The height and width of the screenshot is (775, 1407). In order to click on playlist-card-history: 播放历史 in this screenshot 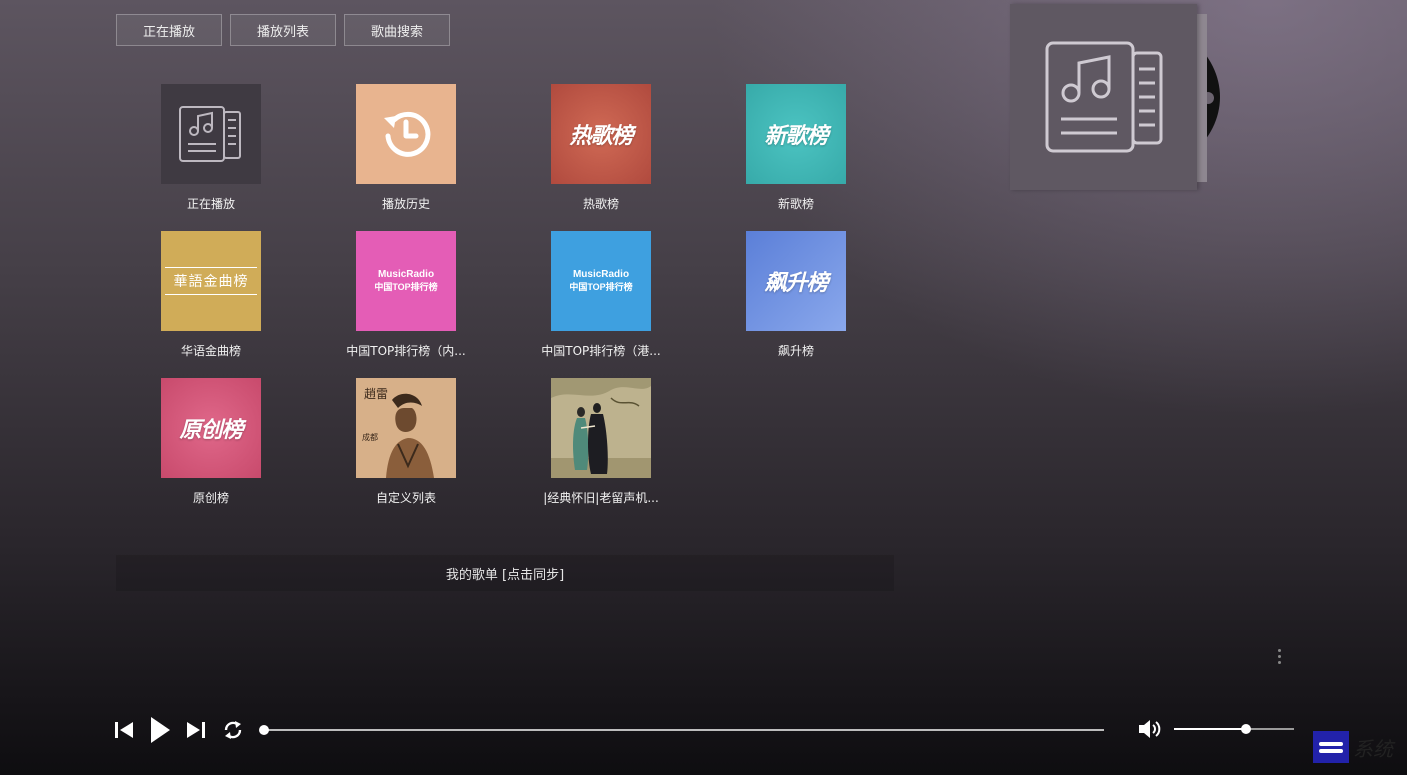, I will do `click(406, 148)`.